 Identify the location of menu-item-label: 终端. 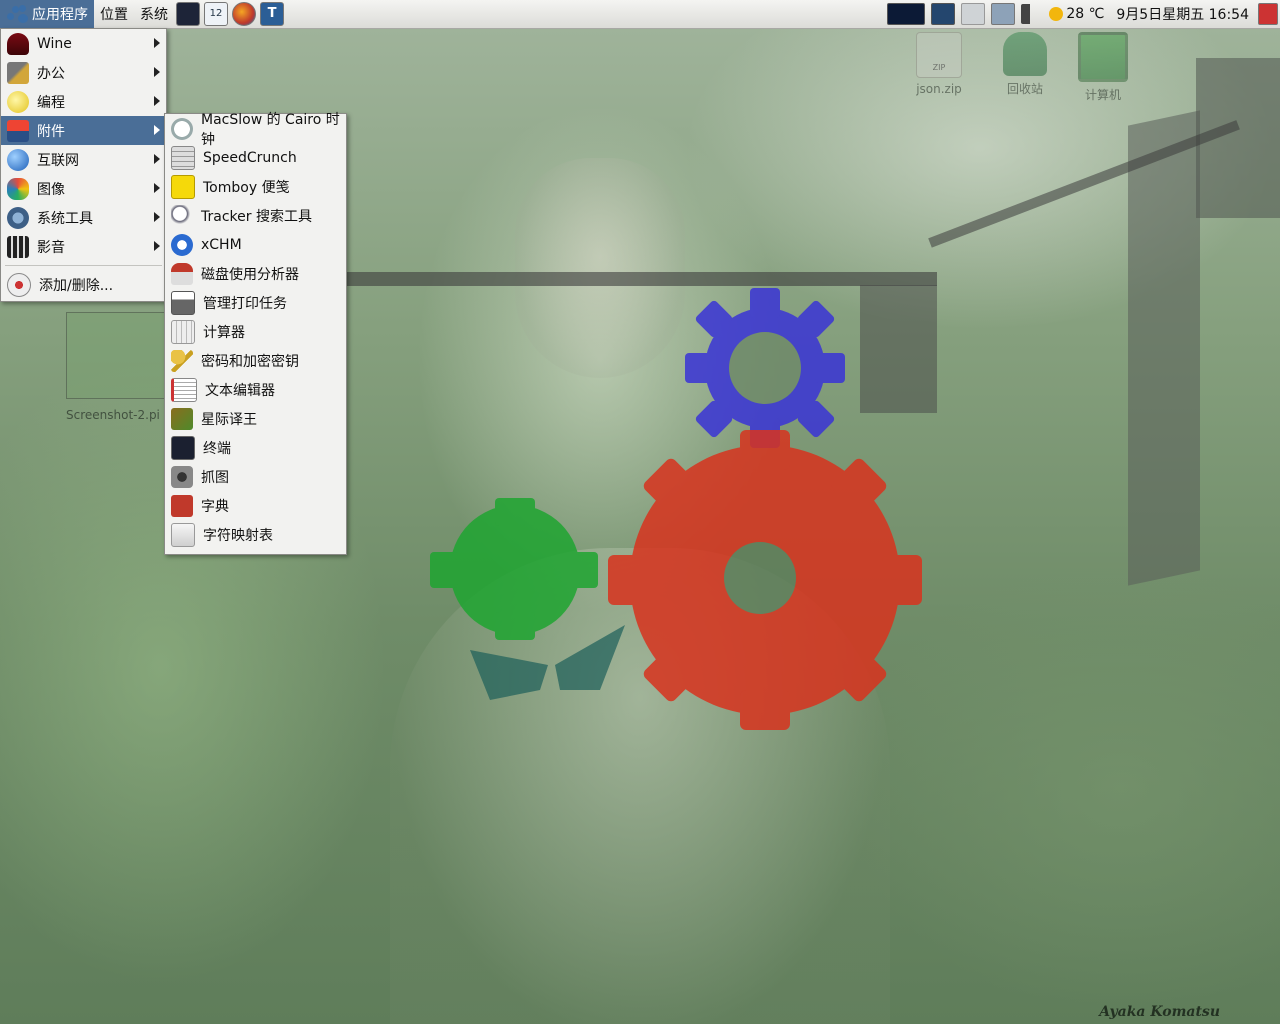
(217, 448).